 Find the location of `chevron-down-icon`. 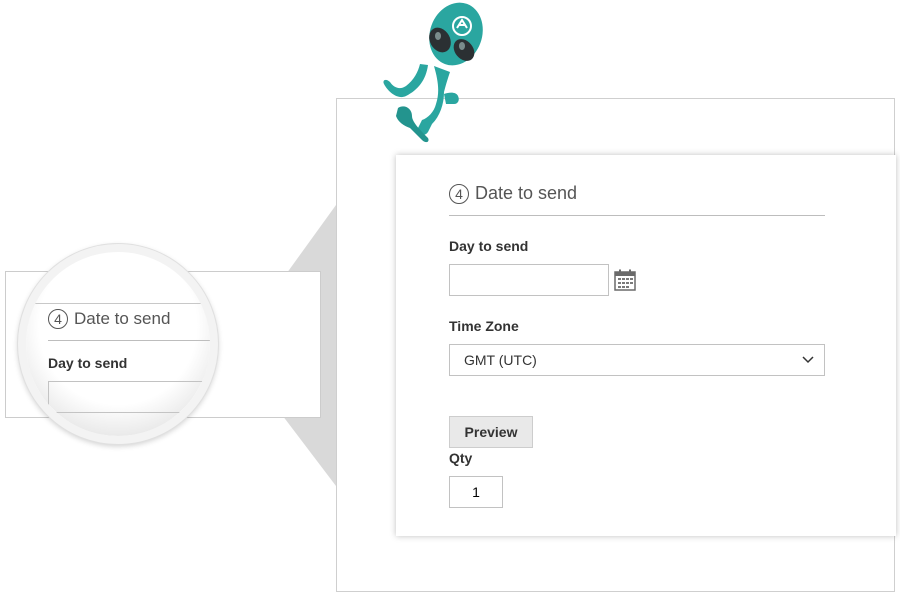

chevron-down-icon is located at coordinates (808, 360).